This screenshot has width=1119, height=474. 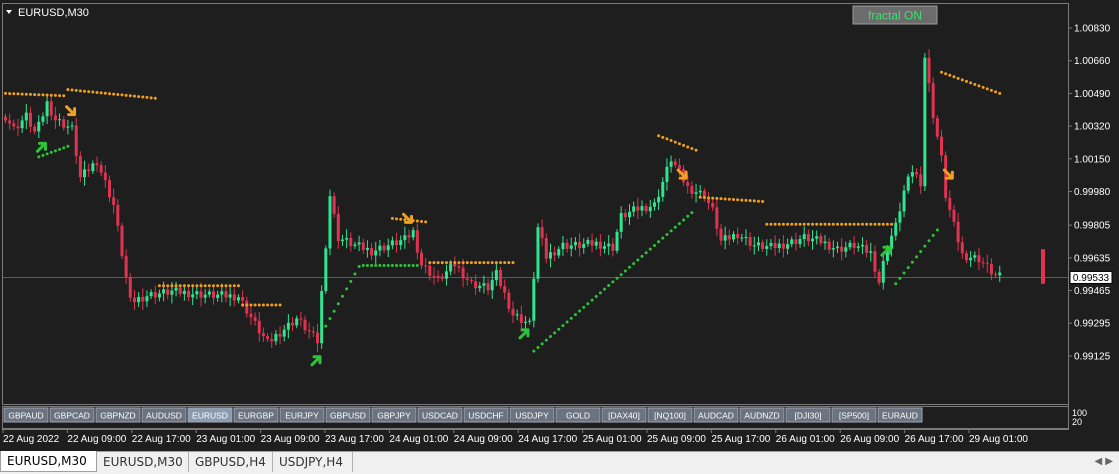 I want to click on tab-usdjpy-h4: USDJPY,H4, so click(x=313, y=462).